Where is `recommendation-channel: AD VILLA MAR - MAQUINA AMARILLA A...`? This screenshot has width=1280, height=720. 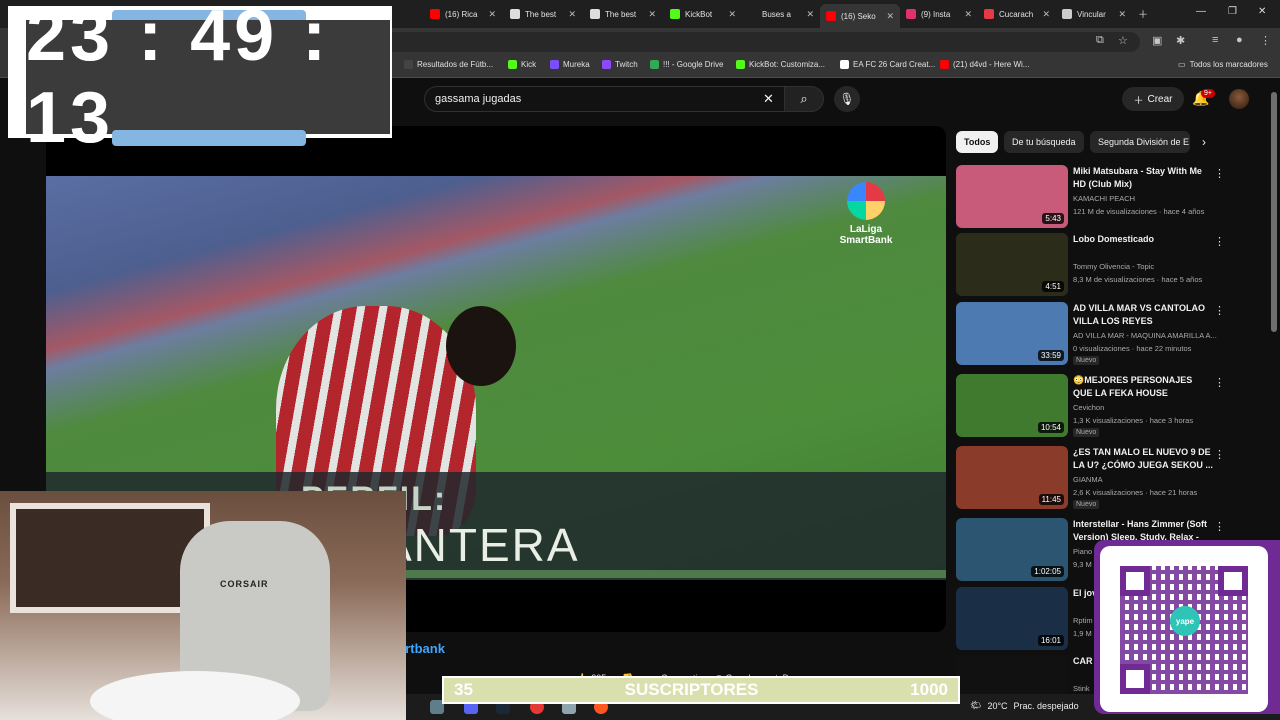 recommendation-channel: AD VILLA MAR - MAQUINA AMARILLA A... is located at coordinates (1145, 335).